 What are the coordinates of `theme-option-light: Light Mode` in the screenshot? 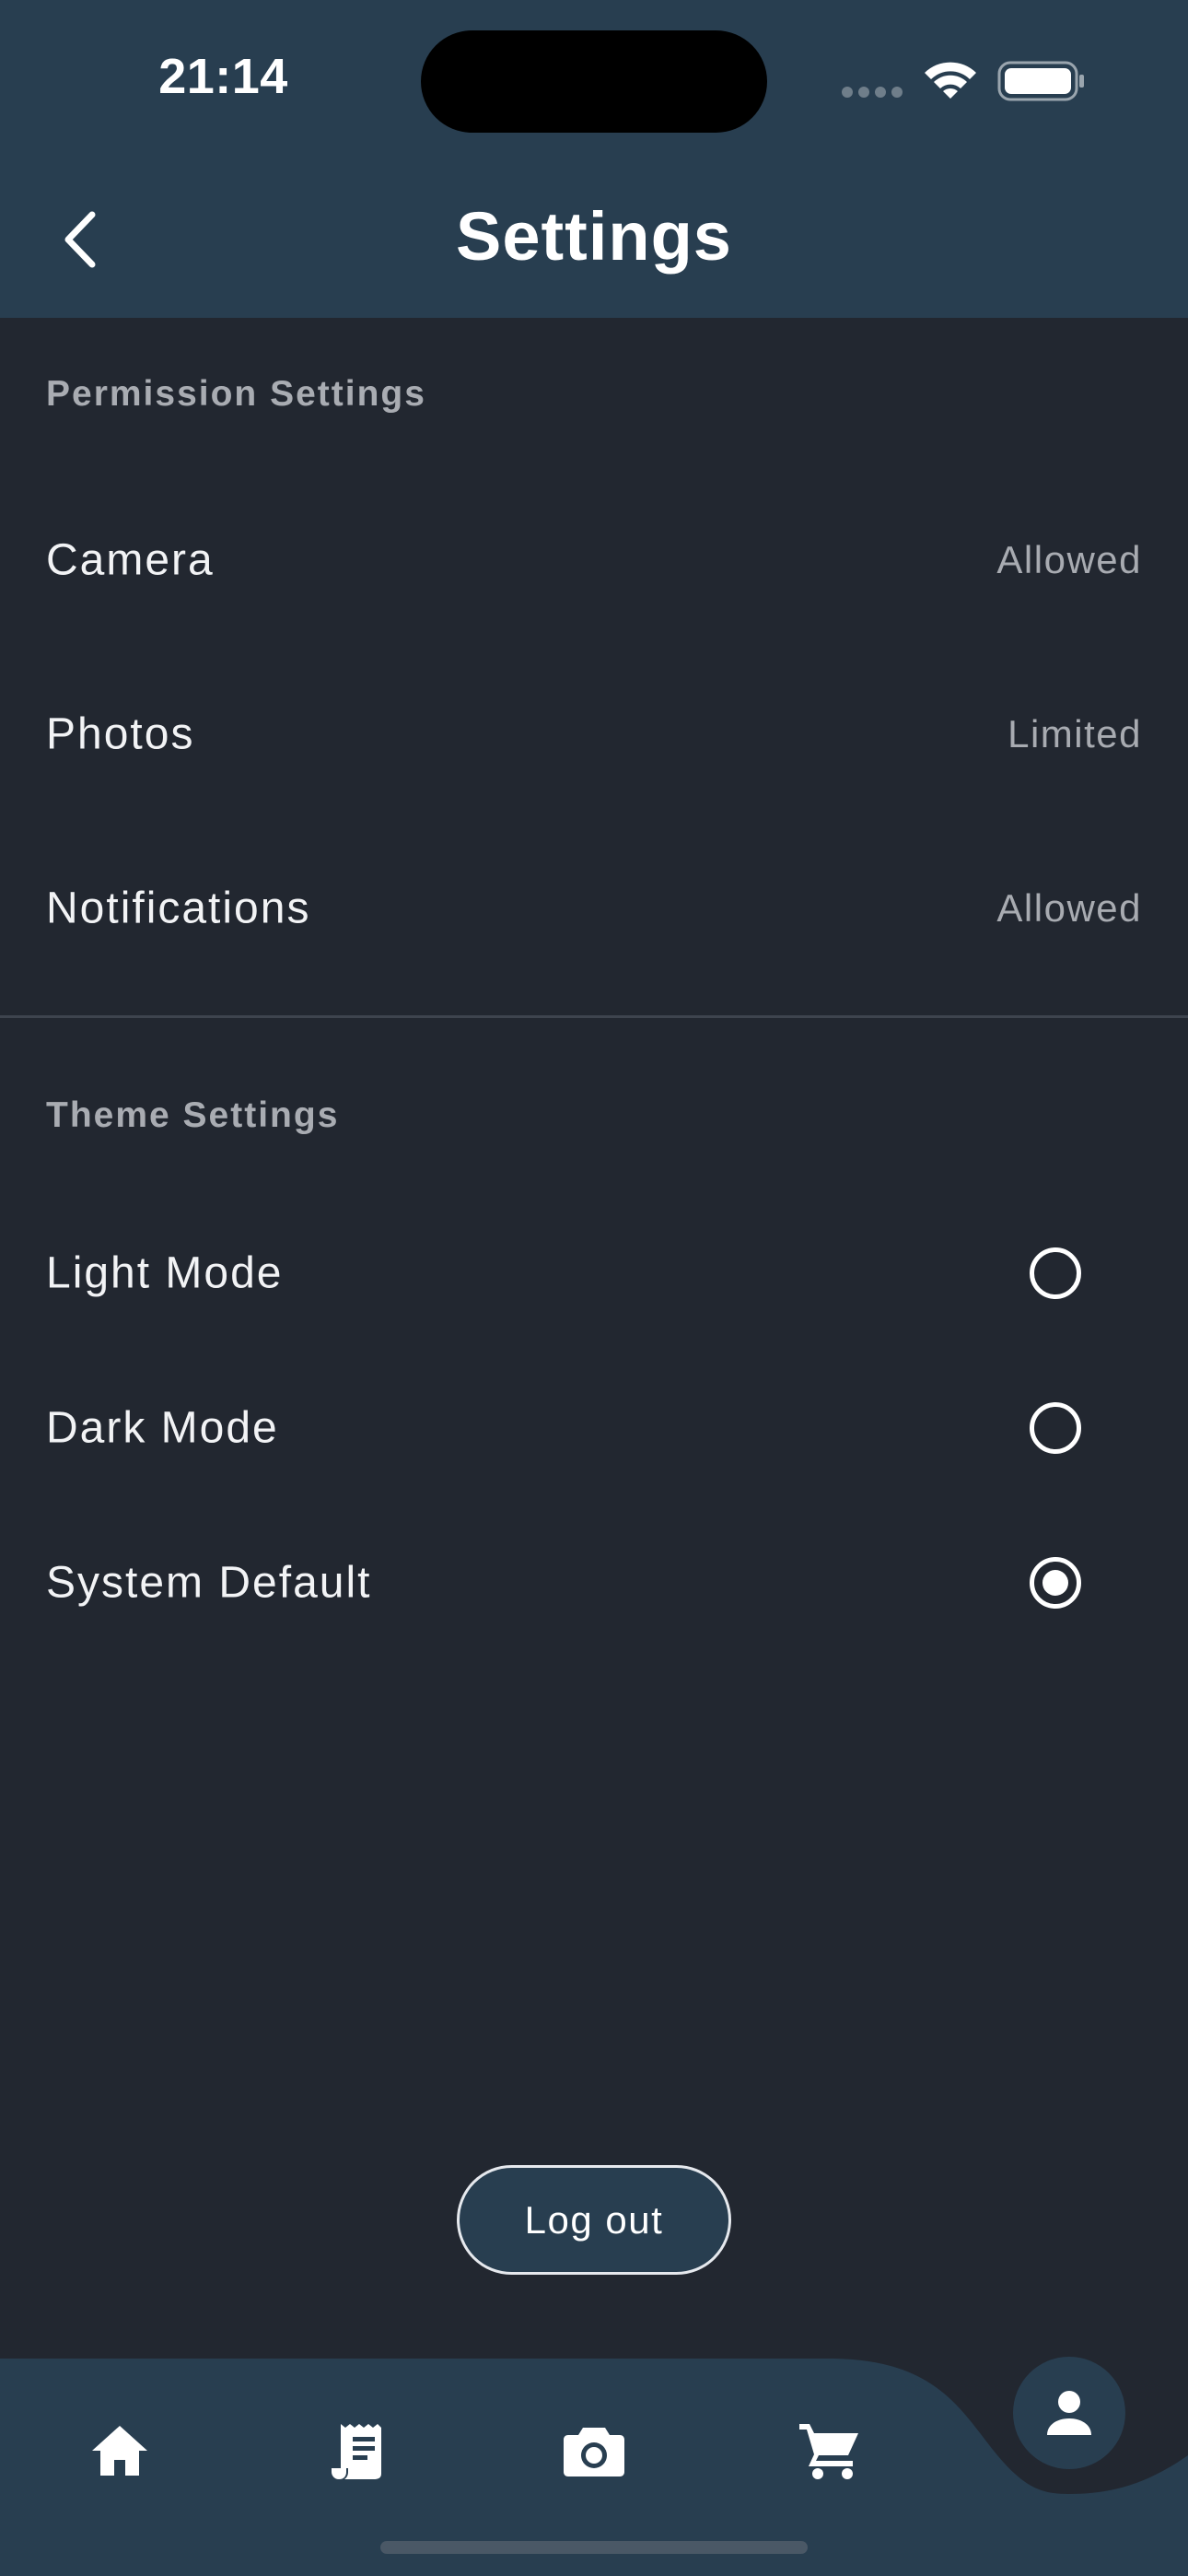 It's located at (594, 1273).